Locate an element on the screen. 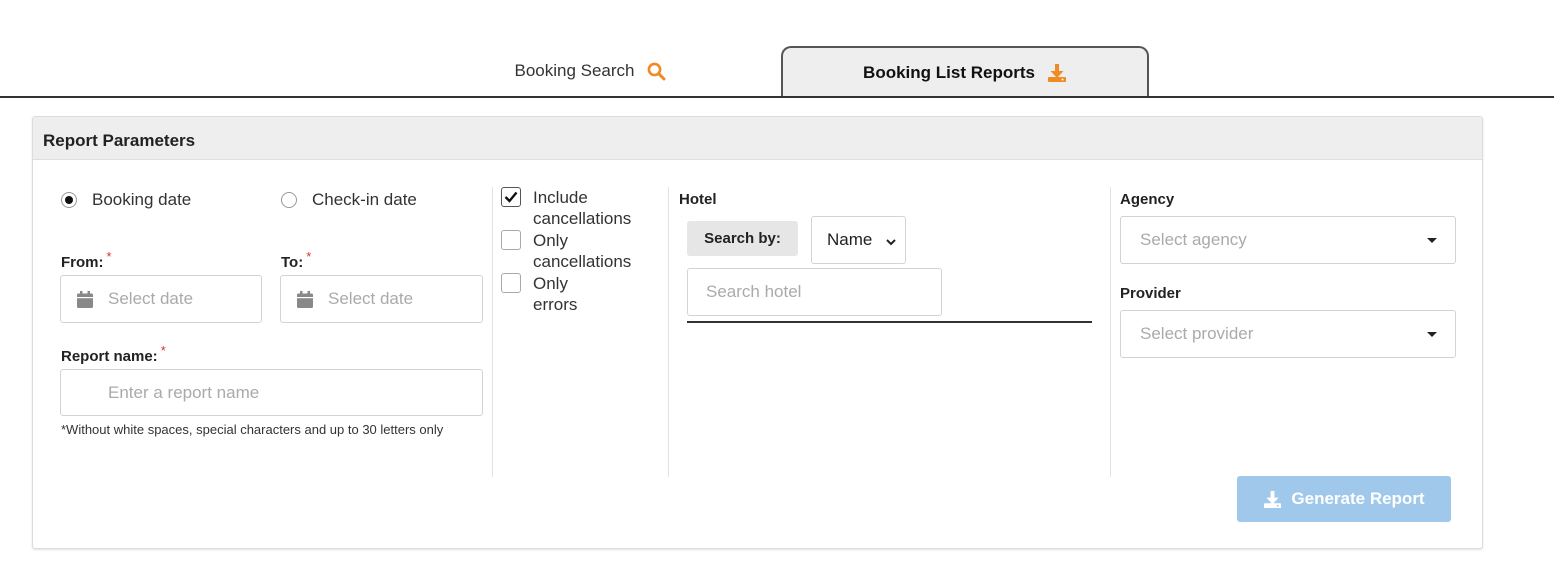 The height and width of the screenshot is (585, 1554). to-date-placeholder: Select date is located at coordinates (371, 298).